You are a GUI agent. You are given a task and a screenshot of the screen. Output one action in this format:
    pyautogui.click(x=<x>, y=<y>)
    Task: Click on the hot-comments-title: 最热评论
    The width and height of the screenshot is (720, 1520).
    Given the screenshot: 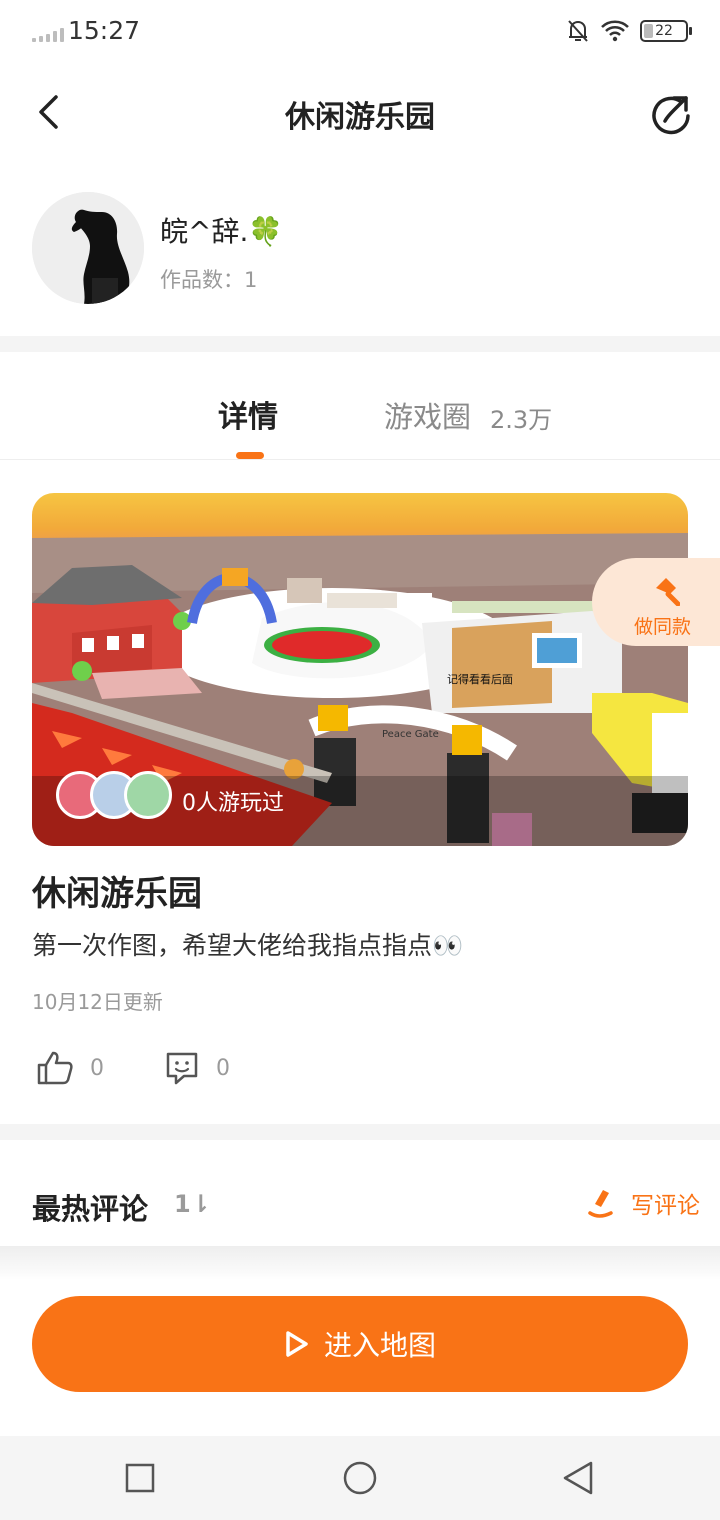 What is the action you would take?
    pyautogui.click(x=90, y=1209)
    